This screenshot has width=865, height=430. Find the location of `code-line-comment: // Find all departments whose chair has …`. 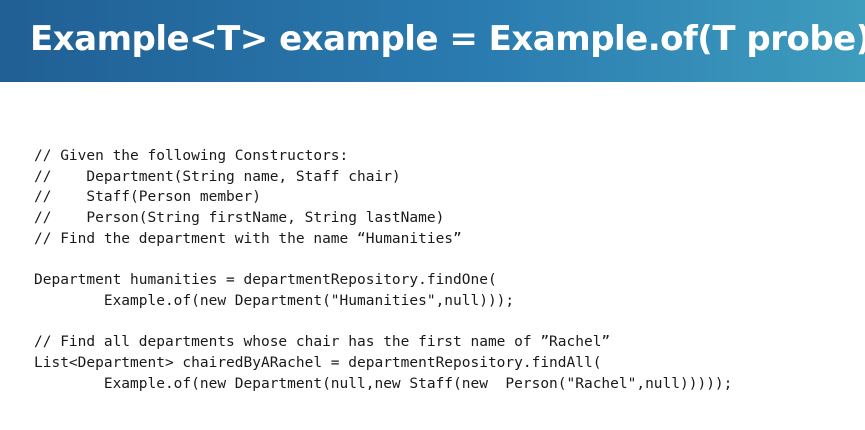

code-line-comment: // Find all departments whose chair has … is located at coordinates (322, 342).